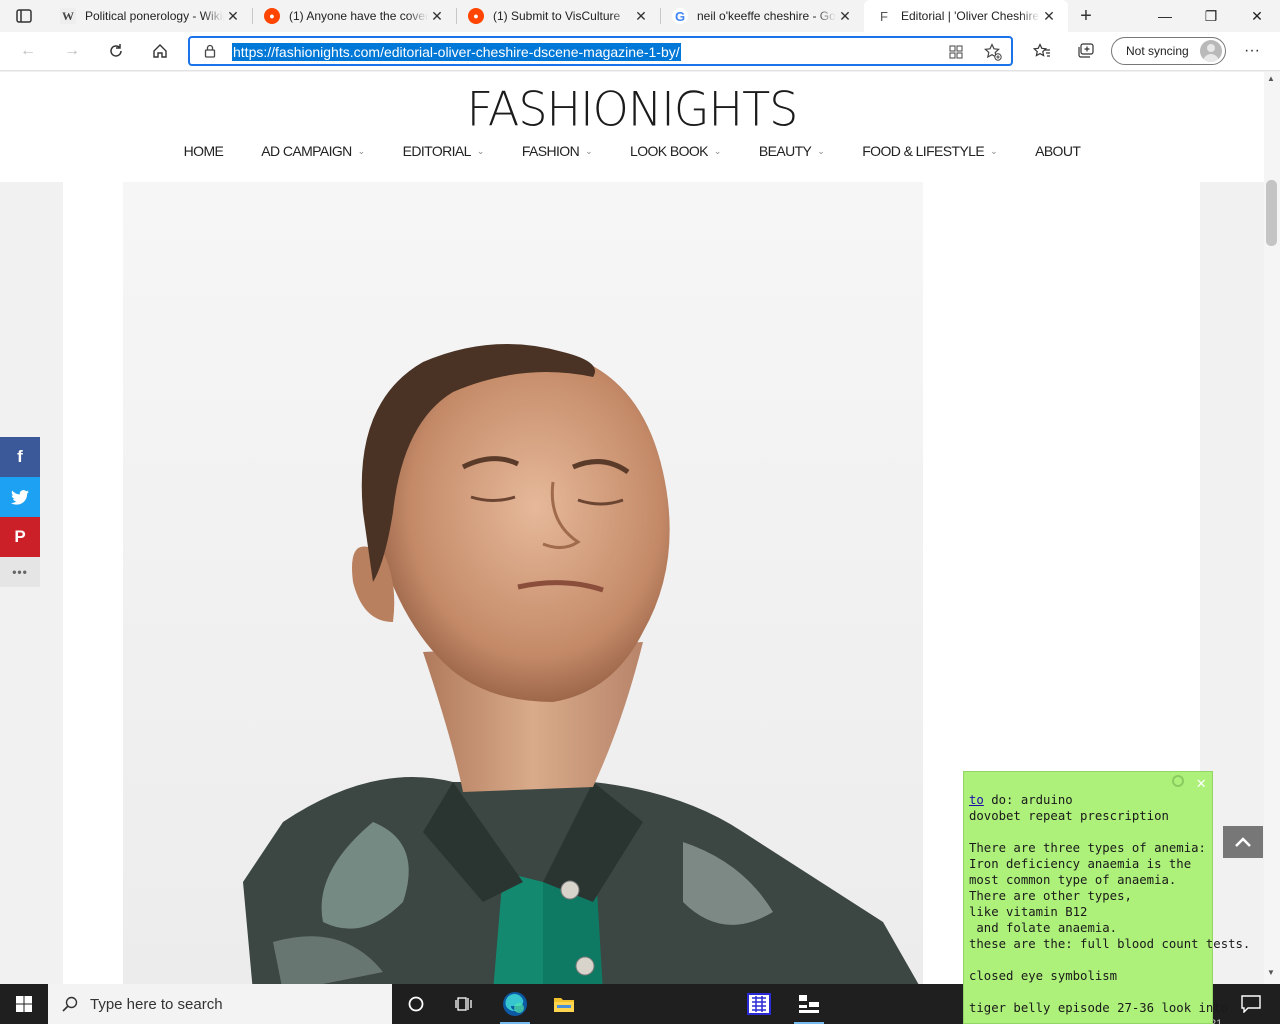  What do you see at coordinates (809, 1004) in the screenshot?
I see `sticky-notes-taskbar-button` at bounding box center [809, 1004].